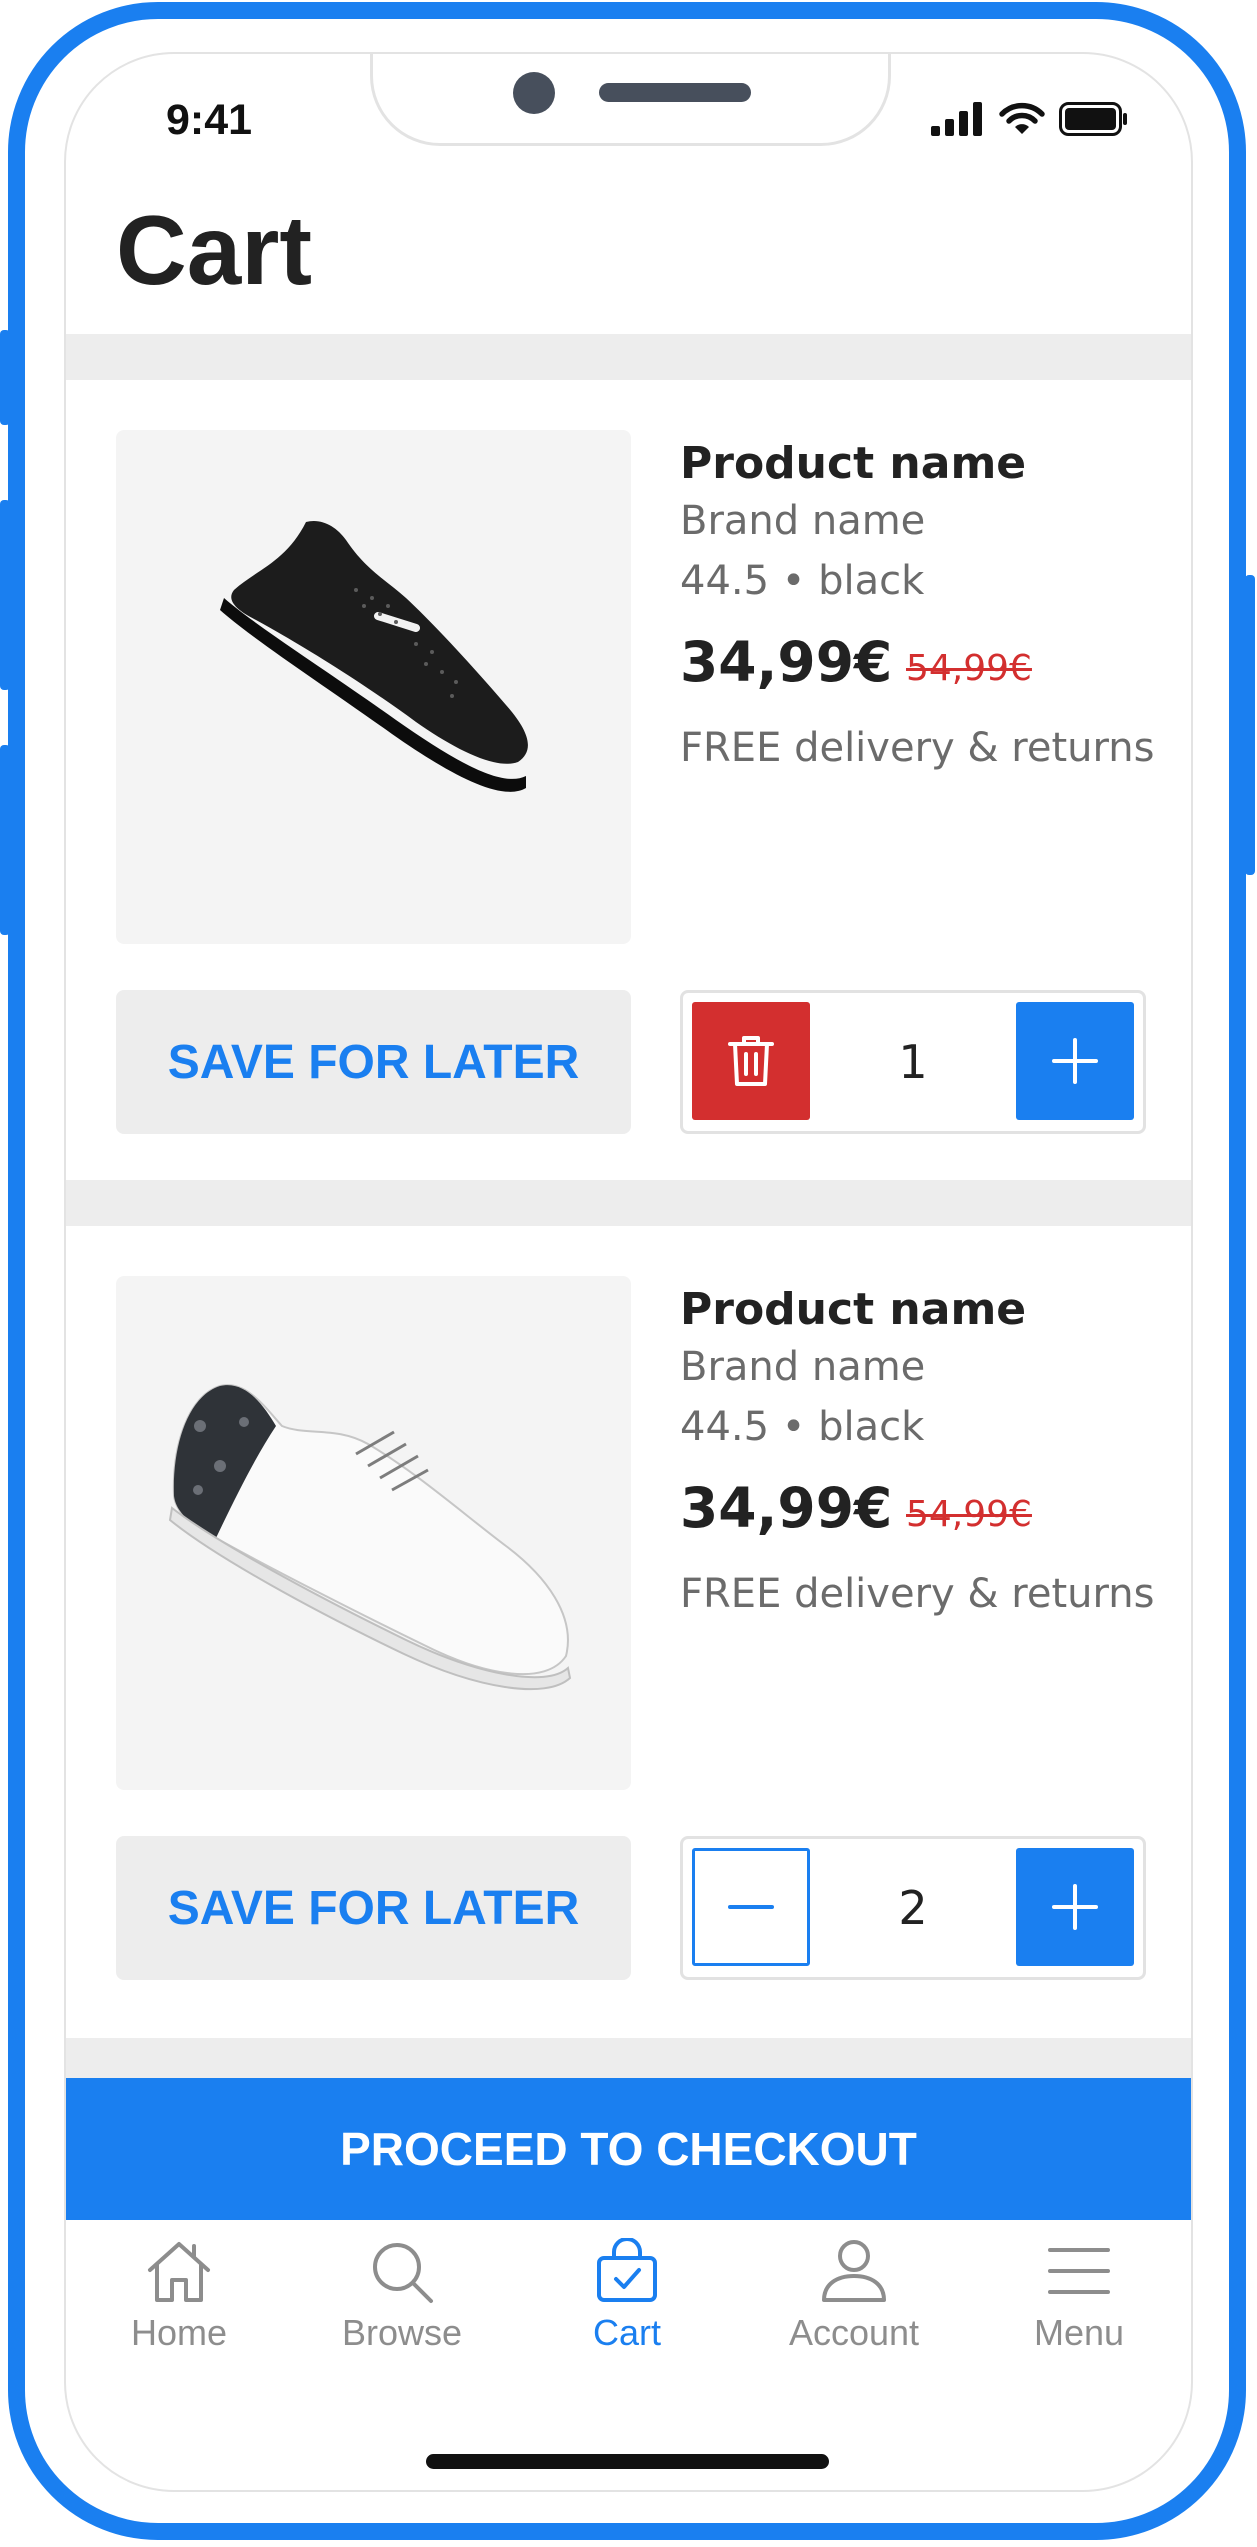  What do you see at coordinates (1093, 119) in the screenshot?
I see `battery-icon` at bounding box center [1093, 119].